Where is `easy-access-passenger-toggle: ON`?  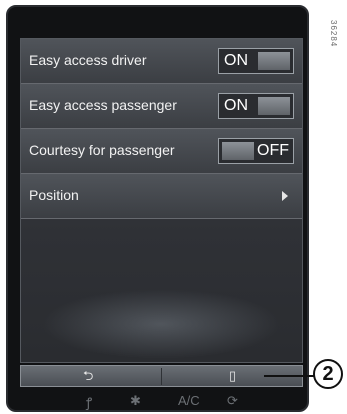
easy-access-passenger-toggle: ON is located at coordinates (256, 106).